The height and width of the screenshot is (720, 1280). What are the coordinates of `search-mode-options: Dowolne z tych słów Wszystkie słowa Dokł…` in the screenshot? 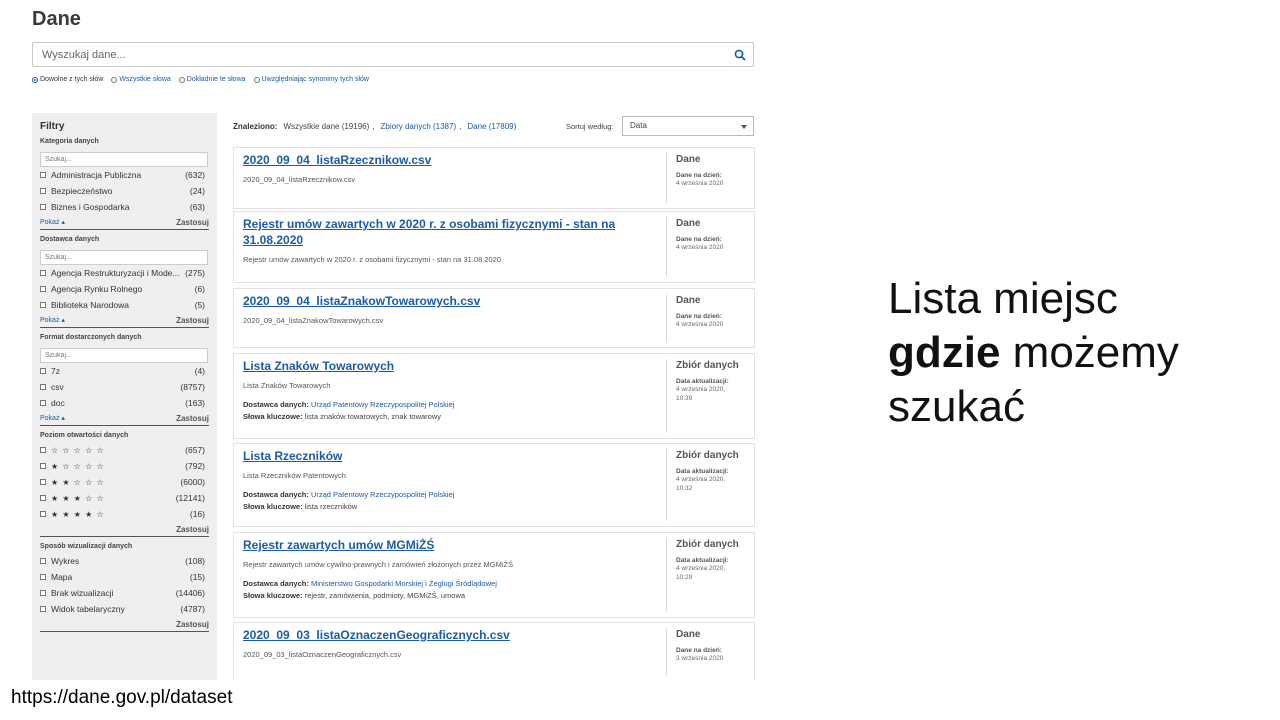 It's located at (200, 79).